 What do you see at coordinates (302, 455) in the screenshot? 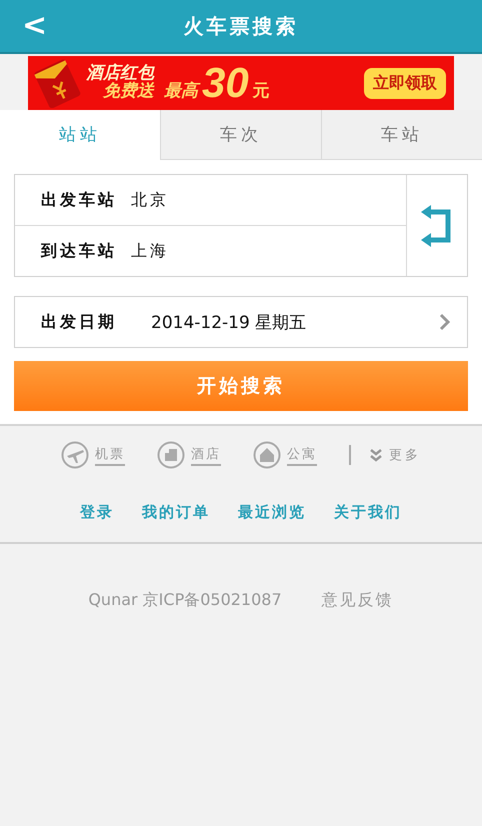
I see `quick-link: 公寓` at bounding box center [302, 455].